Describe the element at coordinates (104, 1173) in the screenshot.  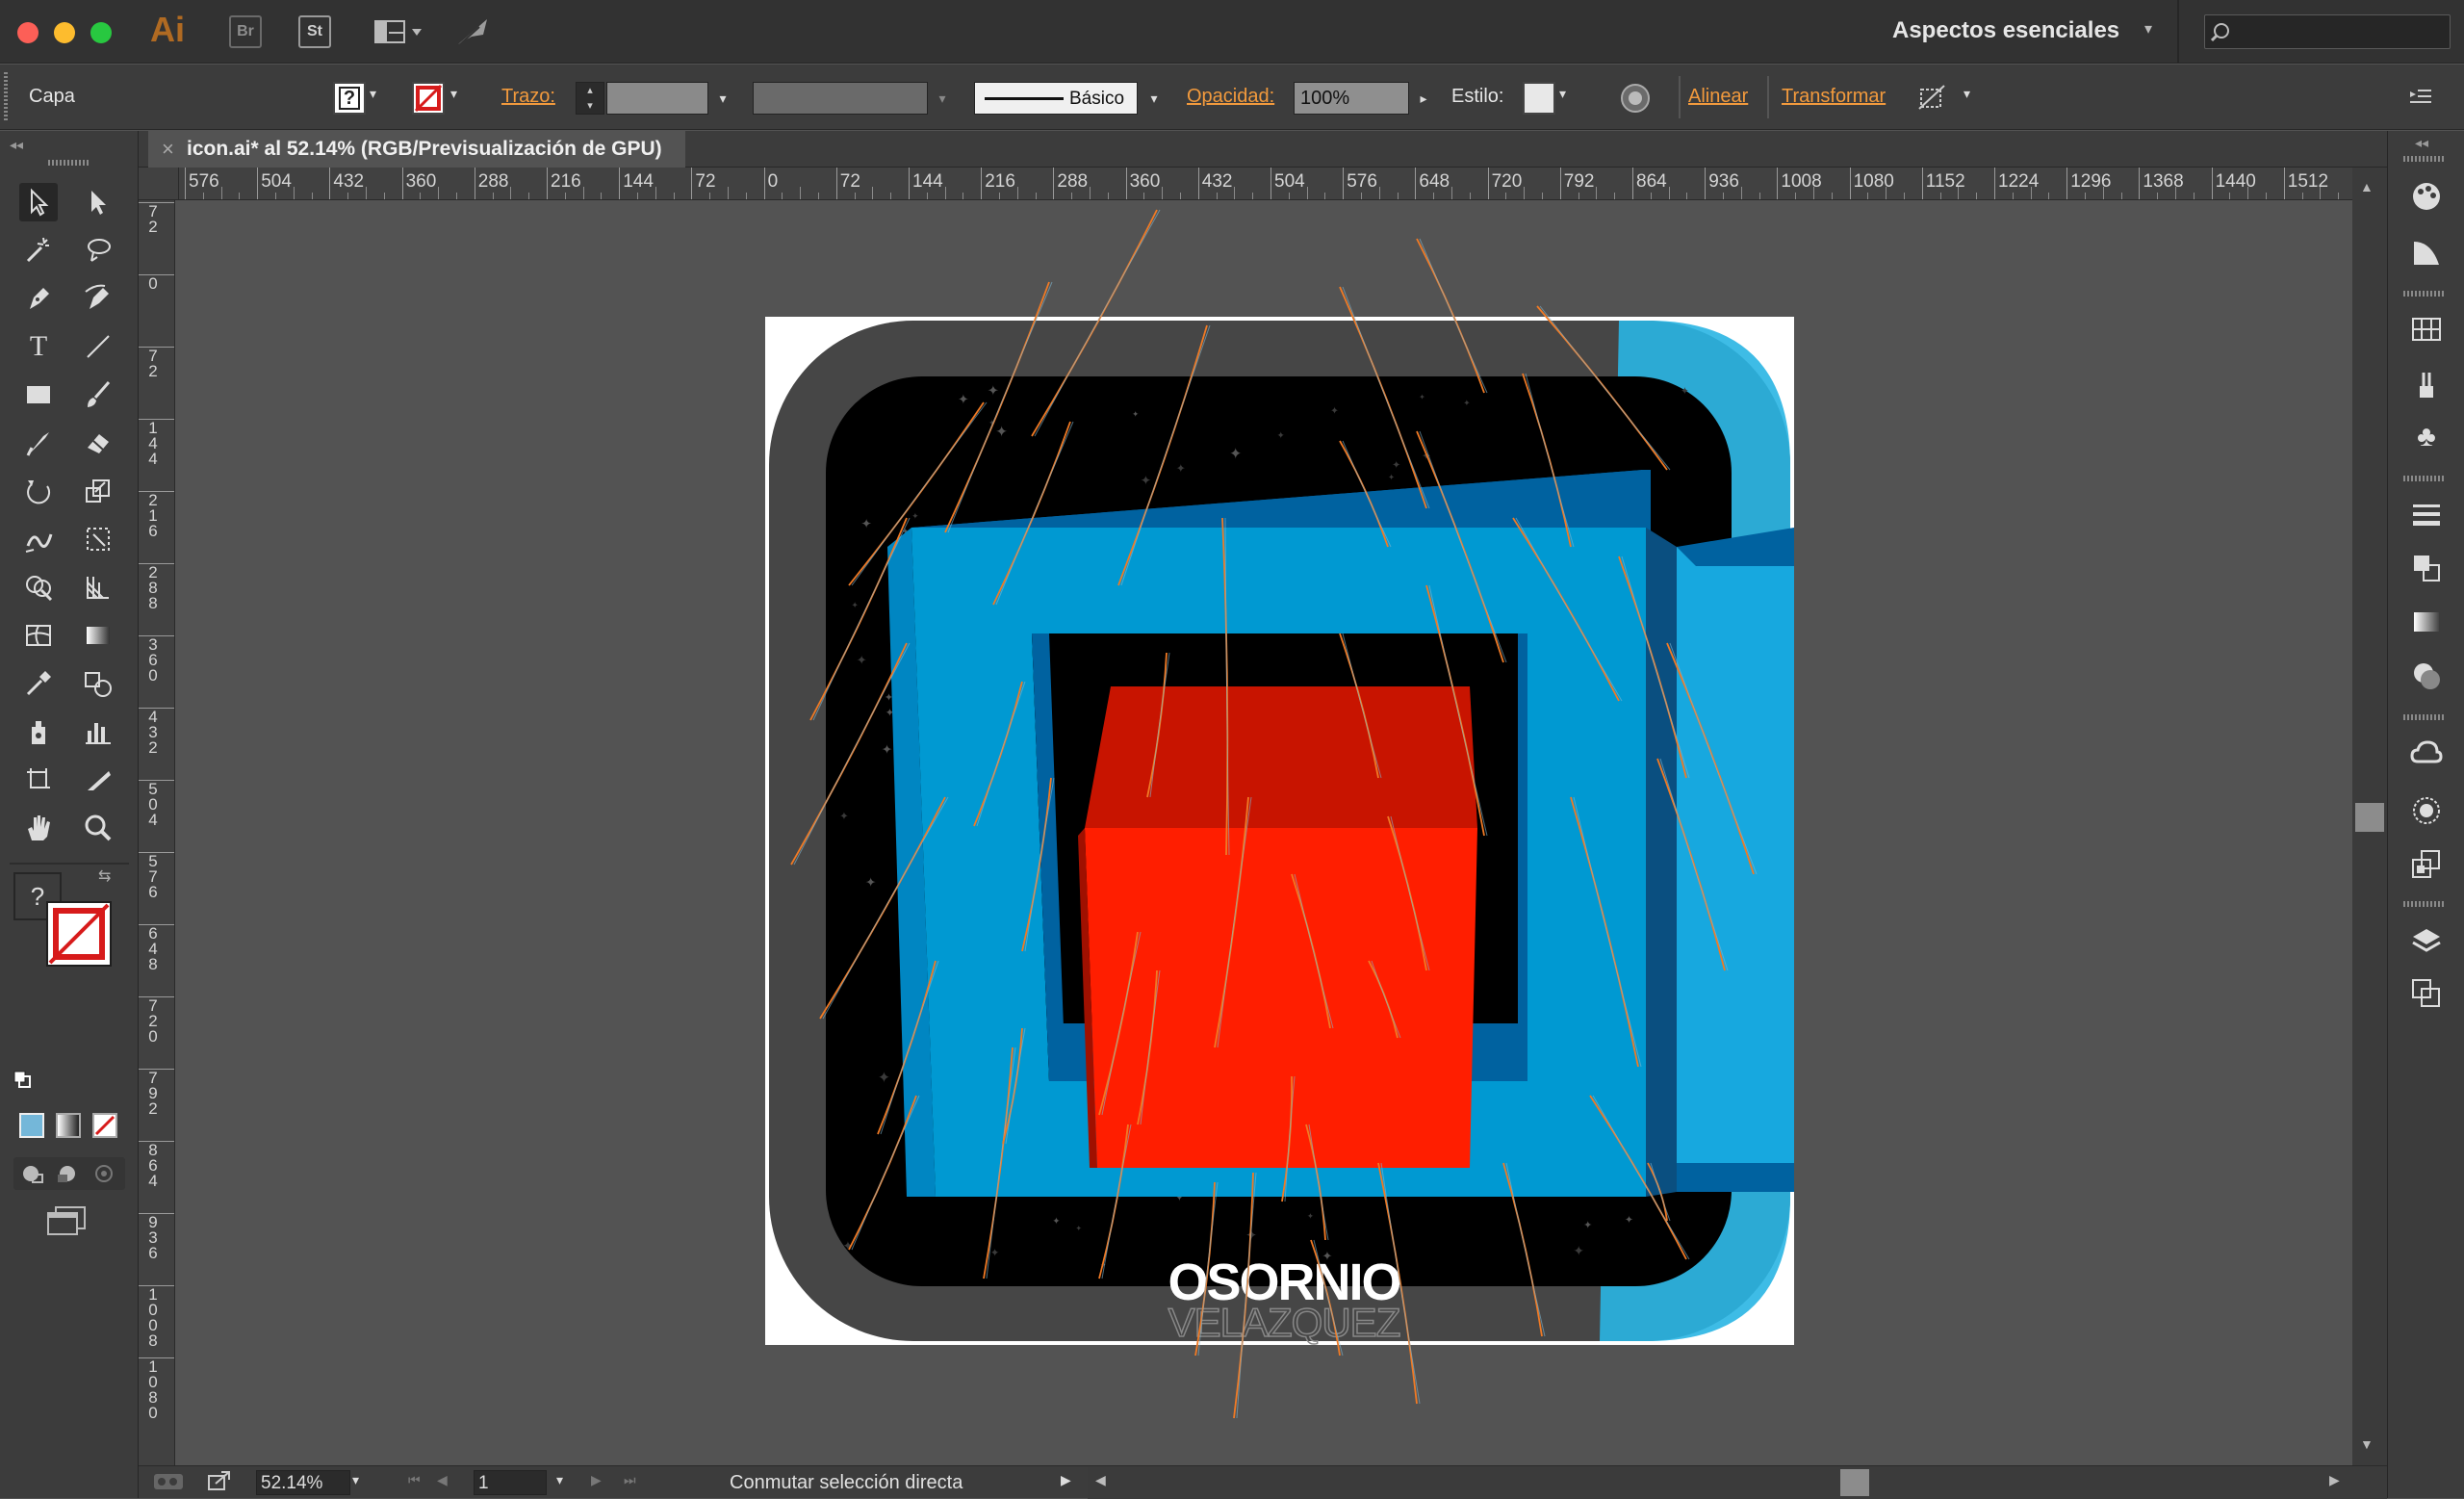
I see `draw-inside-icon` at that location.